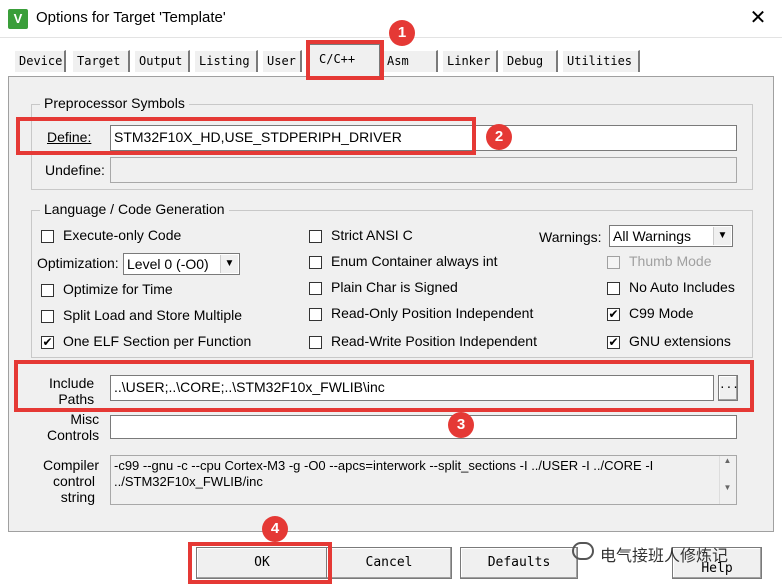  I want to click on tab-listing: Listing, so click(226, 61).